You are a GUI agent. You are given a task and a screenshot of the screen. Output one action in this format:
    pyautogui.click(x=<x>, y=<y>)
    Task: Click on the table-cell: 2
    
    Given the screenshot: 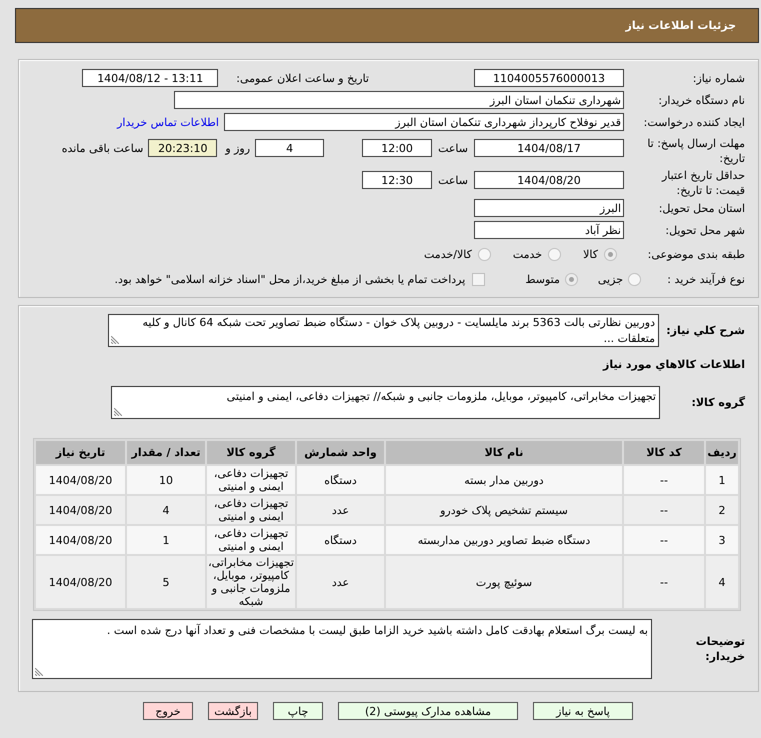 What is the action you would take?
    pyautogui.click(x=722, y=510)
    